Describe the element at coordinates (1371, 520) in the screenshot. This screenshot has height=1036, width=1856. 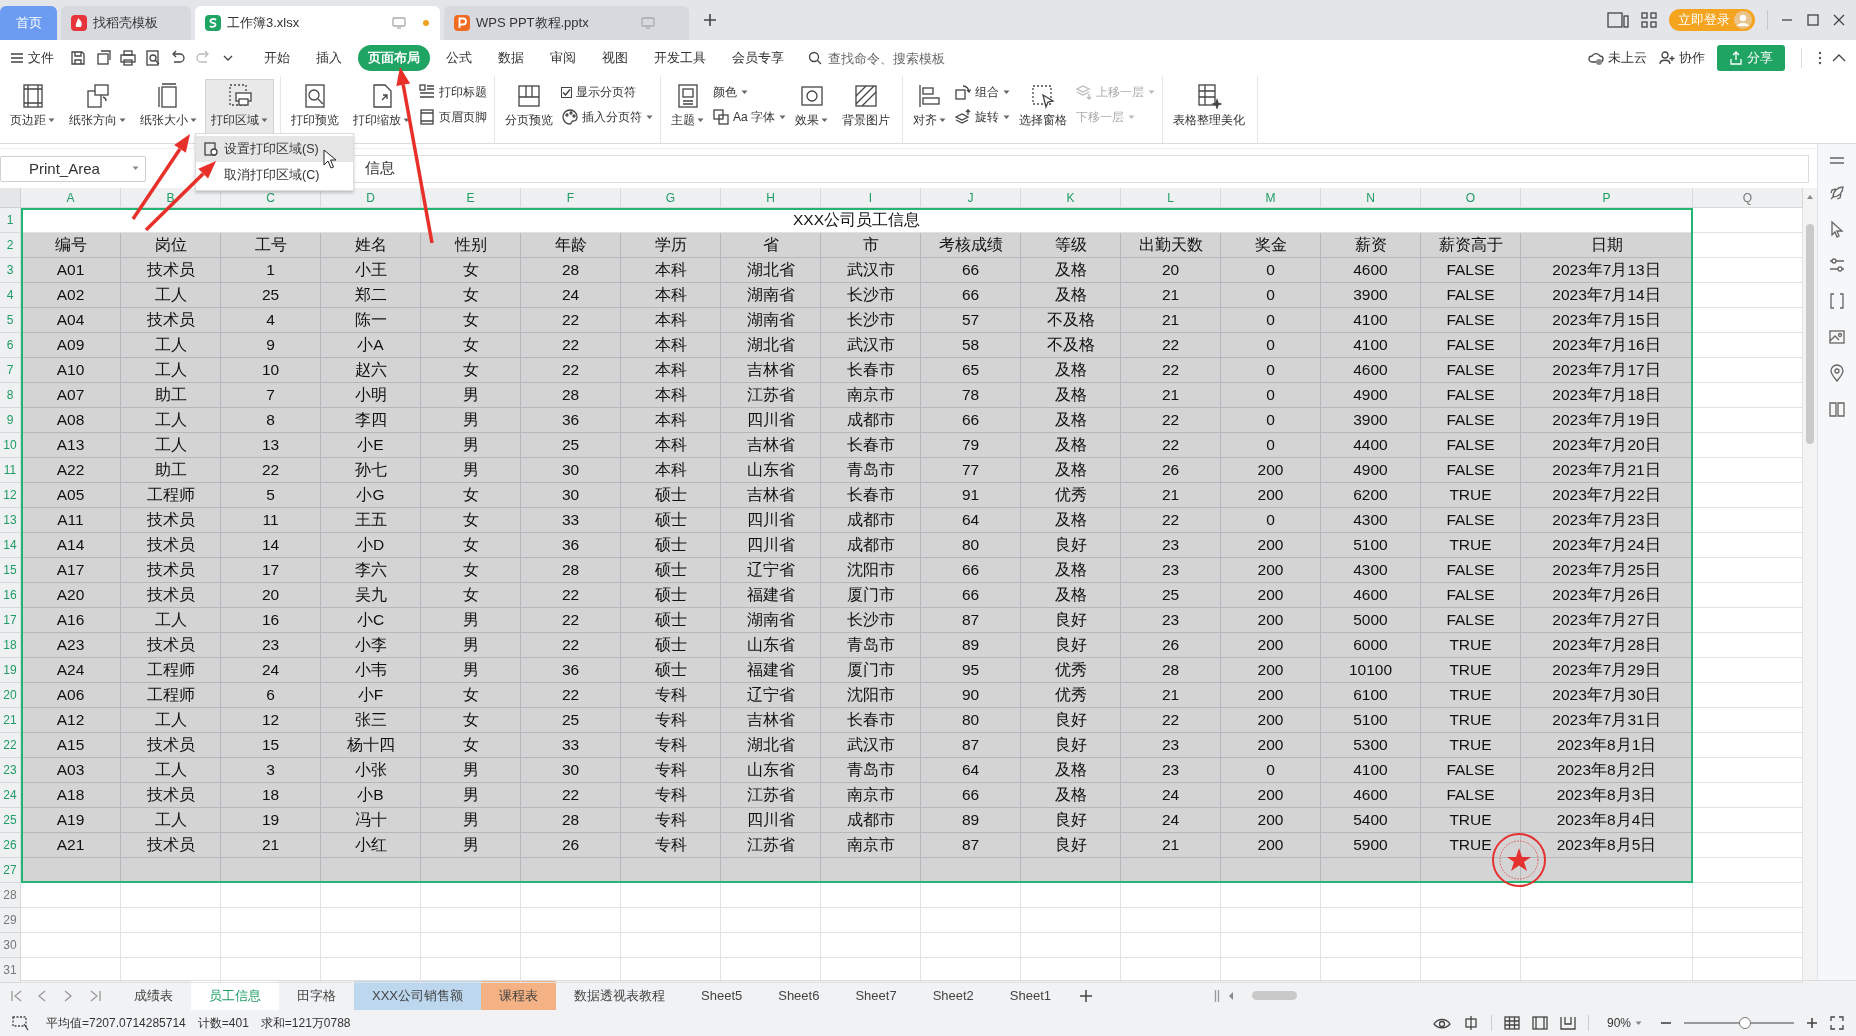
I see `table-cell: 4300` at that location.